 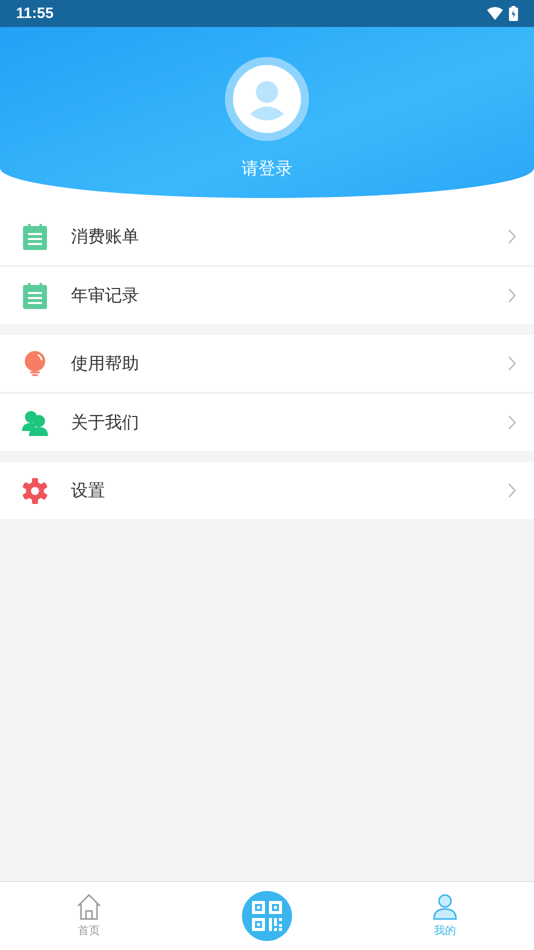 I want to click on menu-label: 年审记录, so click(x=105, y=296).